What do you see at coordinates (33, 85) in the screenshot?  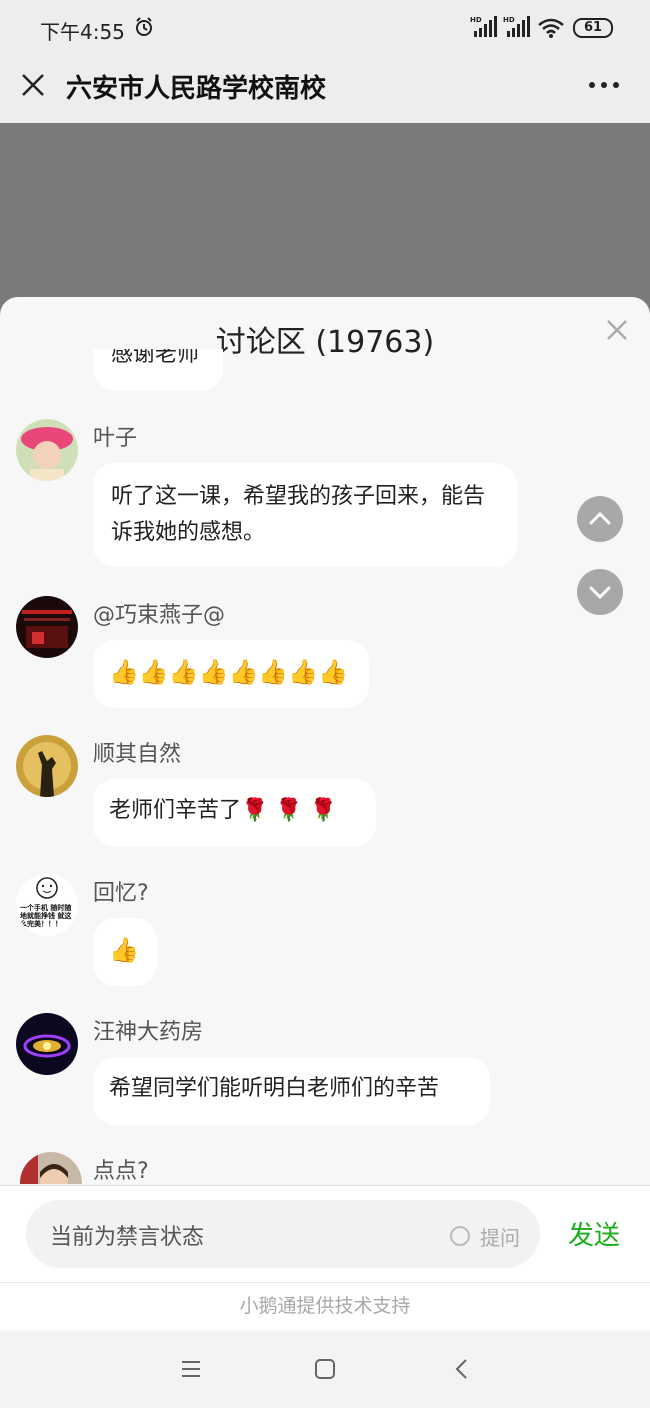 I see `close-icon` at bounding box center [33, 85].